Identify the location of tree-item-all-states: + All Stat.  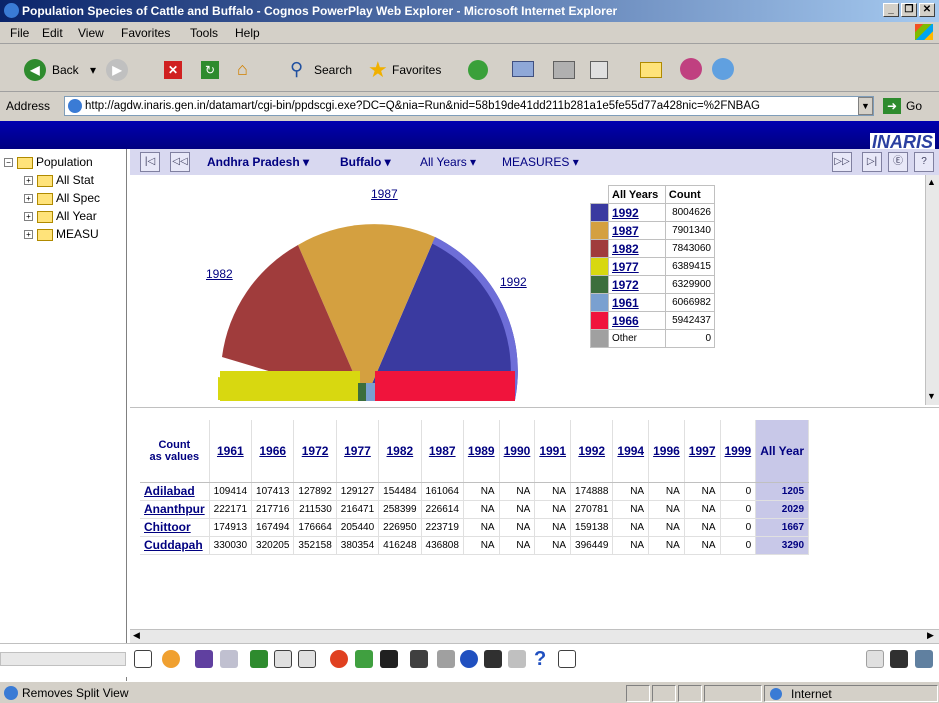
(59, 180).